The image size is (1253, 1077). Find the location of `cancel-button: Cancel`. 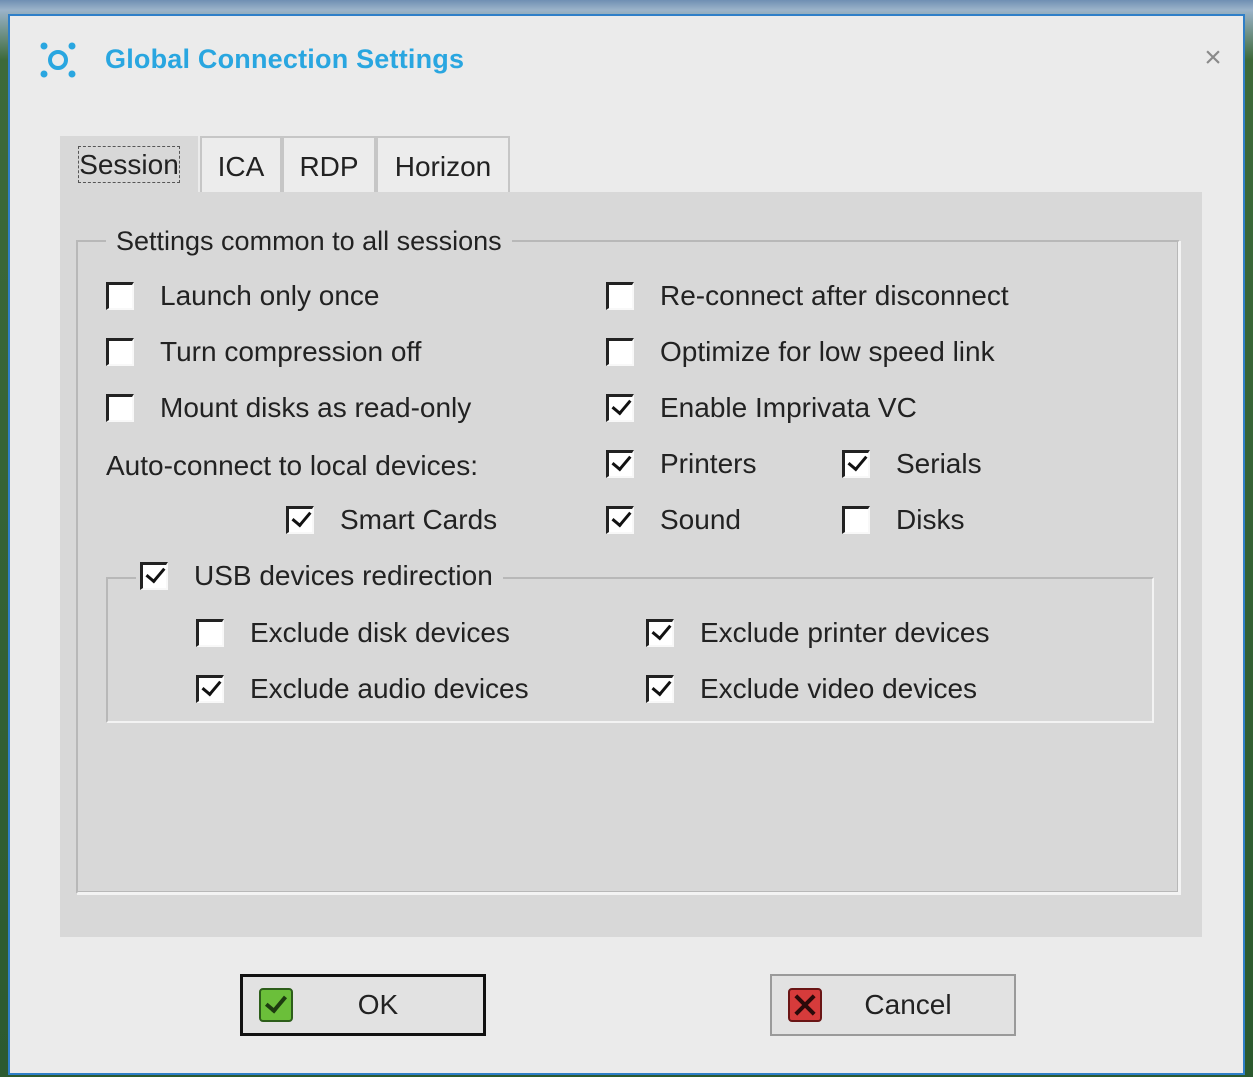

cancel-button: Cancel is located at coordinates (893, 1005).